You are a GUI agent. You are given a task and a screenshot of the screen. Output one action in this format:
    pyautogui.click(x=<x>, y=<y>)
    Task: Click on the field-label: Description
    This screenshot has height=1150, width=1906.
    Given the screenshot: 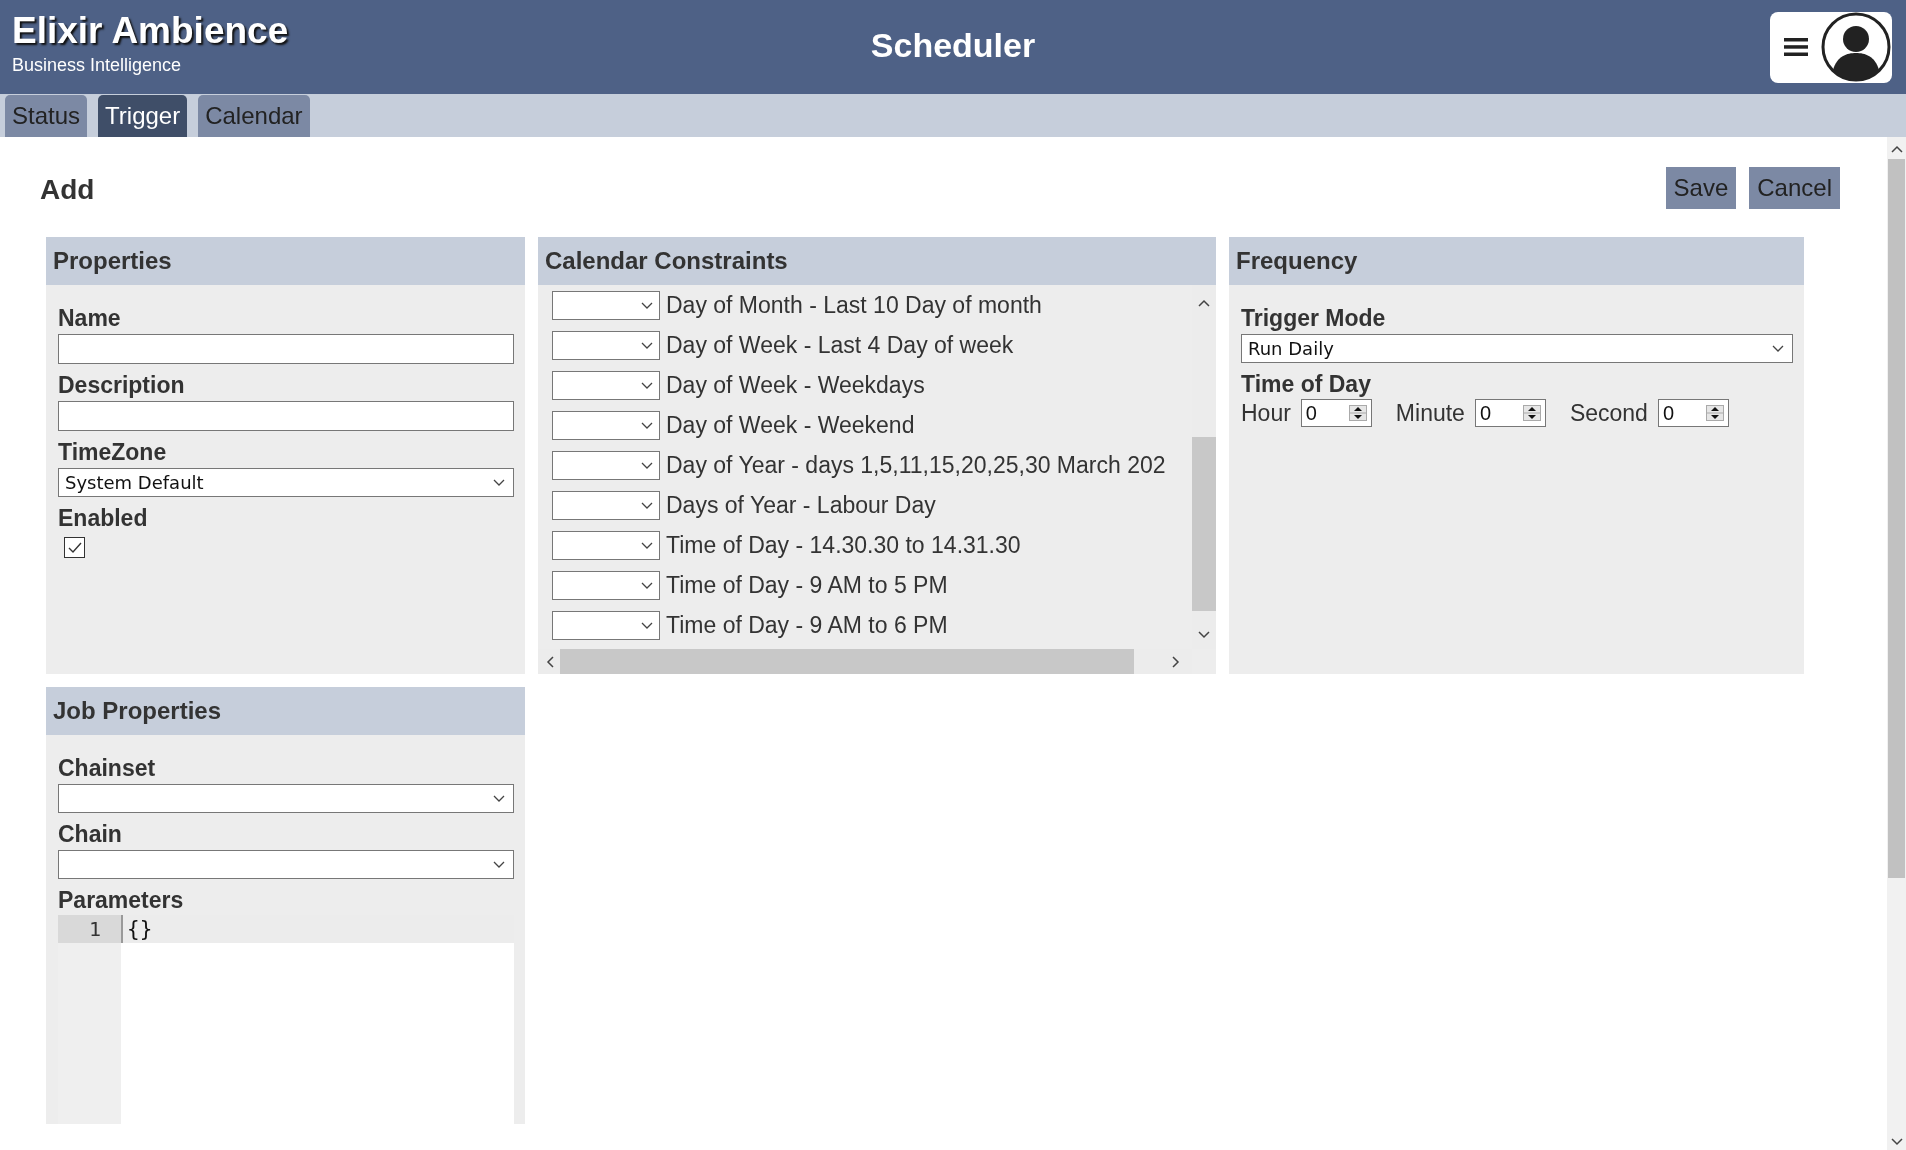 What is the action you would take?
    pyautogui.click(x=122, y=385)
    